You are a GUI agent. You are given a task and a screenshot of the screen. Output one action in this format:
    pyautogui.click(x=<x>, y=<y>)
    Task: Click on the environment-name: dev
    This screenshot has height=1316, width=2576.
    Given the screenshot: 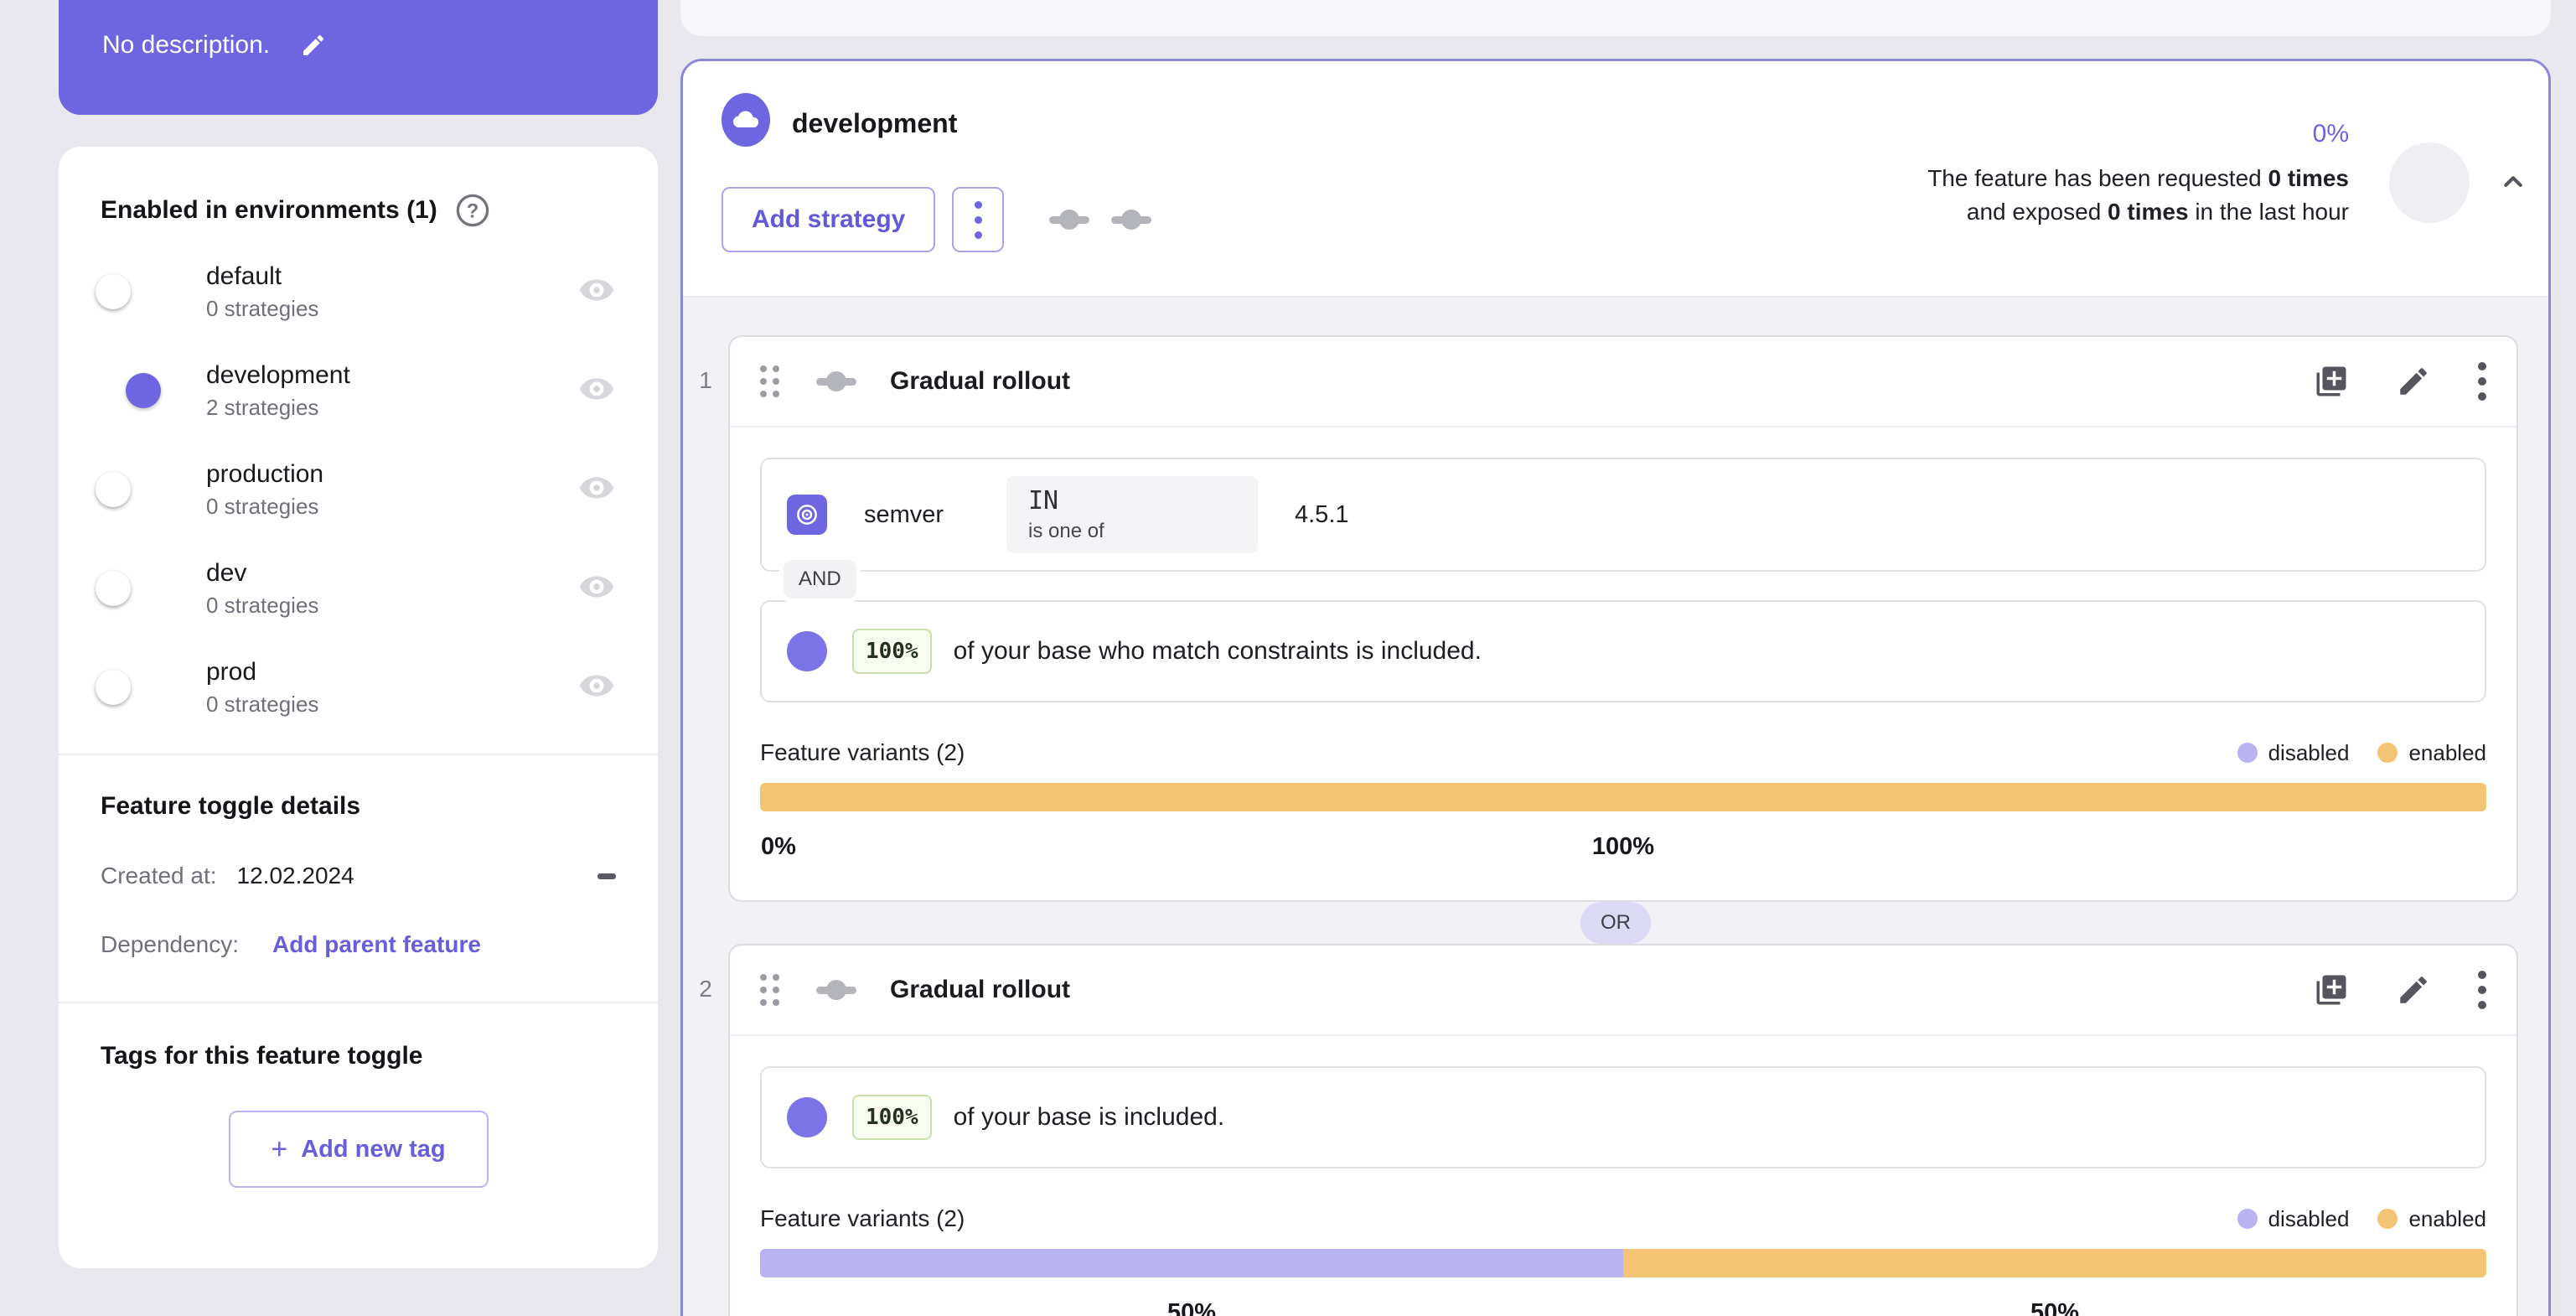 What is the action you would take?
    pyautogui.click(x=226, y=572)
    